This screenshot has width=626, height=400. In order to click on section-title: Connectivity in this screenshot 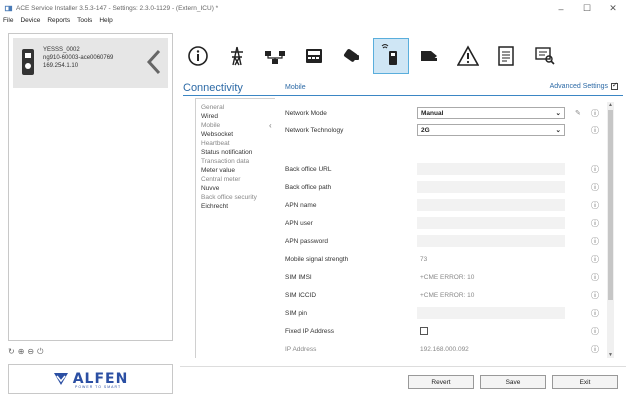, I will do `click(213, 88)`.